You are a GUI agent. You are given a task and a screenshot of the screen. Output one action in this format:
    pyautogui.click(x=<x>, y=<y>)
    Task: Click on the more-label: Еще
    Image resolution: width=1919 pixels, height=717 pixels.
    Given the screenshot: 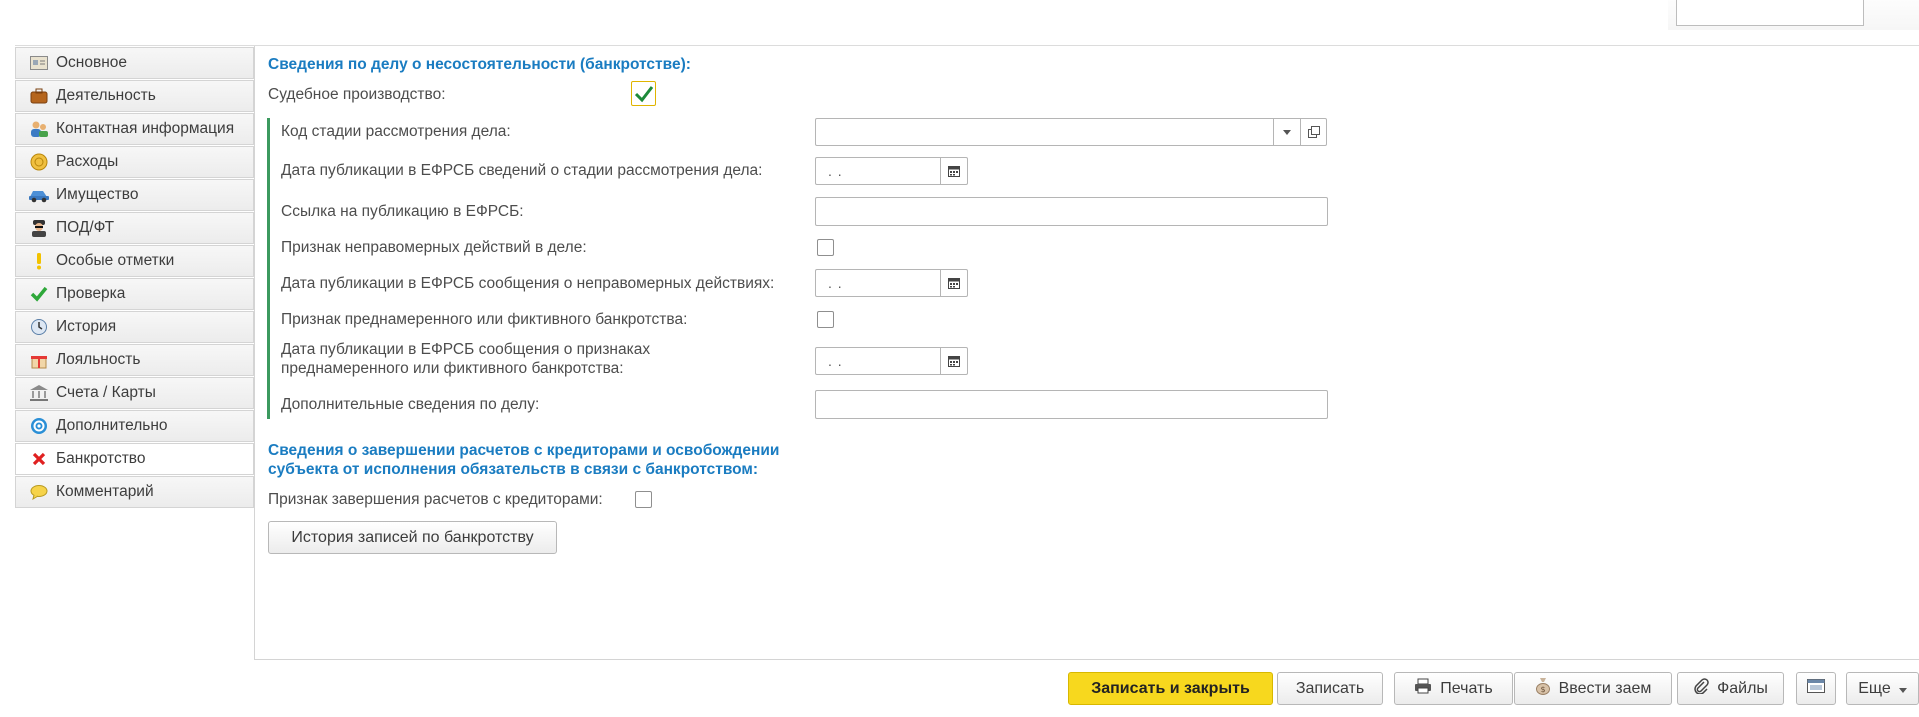 What is the action you would take?
    pyautogui.click(x=1874, y=688)
    